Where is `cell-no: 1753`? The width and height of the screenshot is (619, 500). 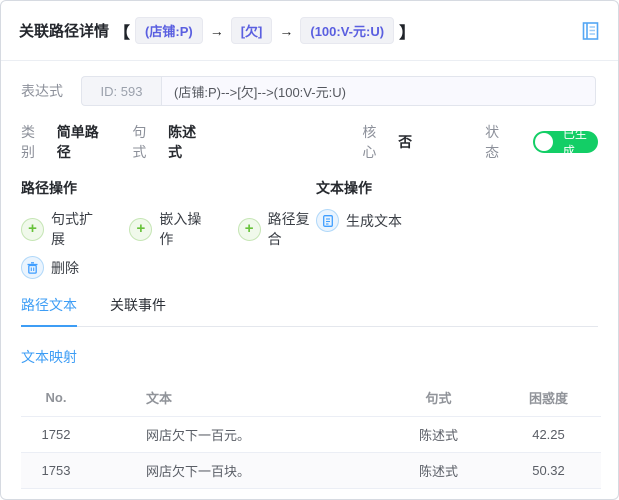 cell-no: 1753 is located at coordinates (56, 470).